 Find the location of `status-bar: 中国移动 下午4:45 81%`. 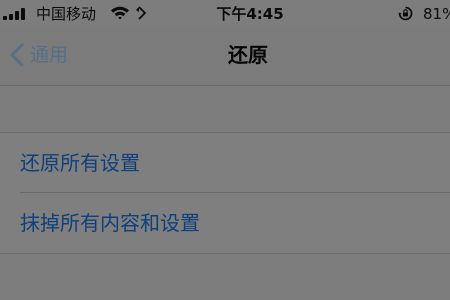

status-bar: 中国移动 下午4:45 81% is located at coordinates (225, 14).